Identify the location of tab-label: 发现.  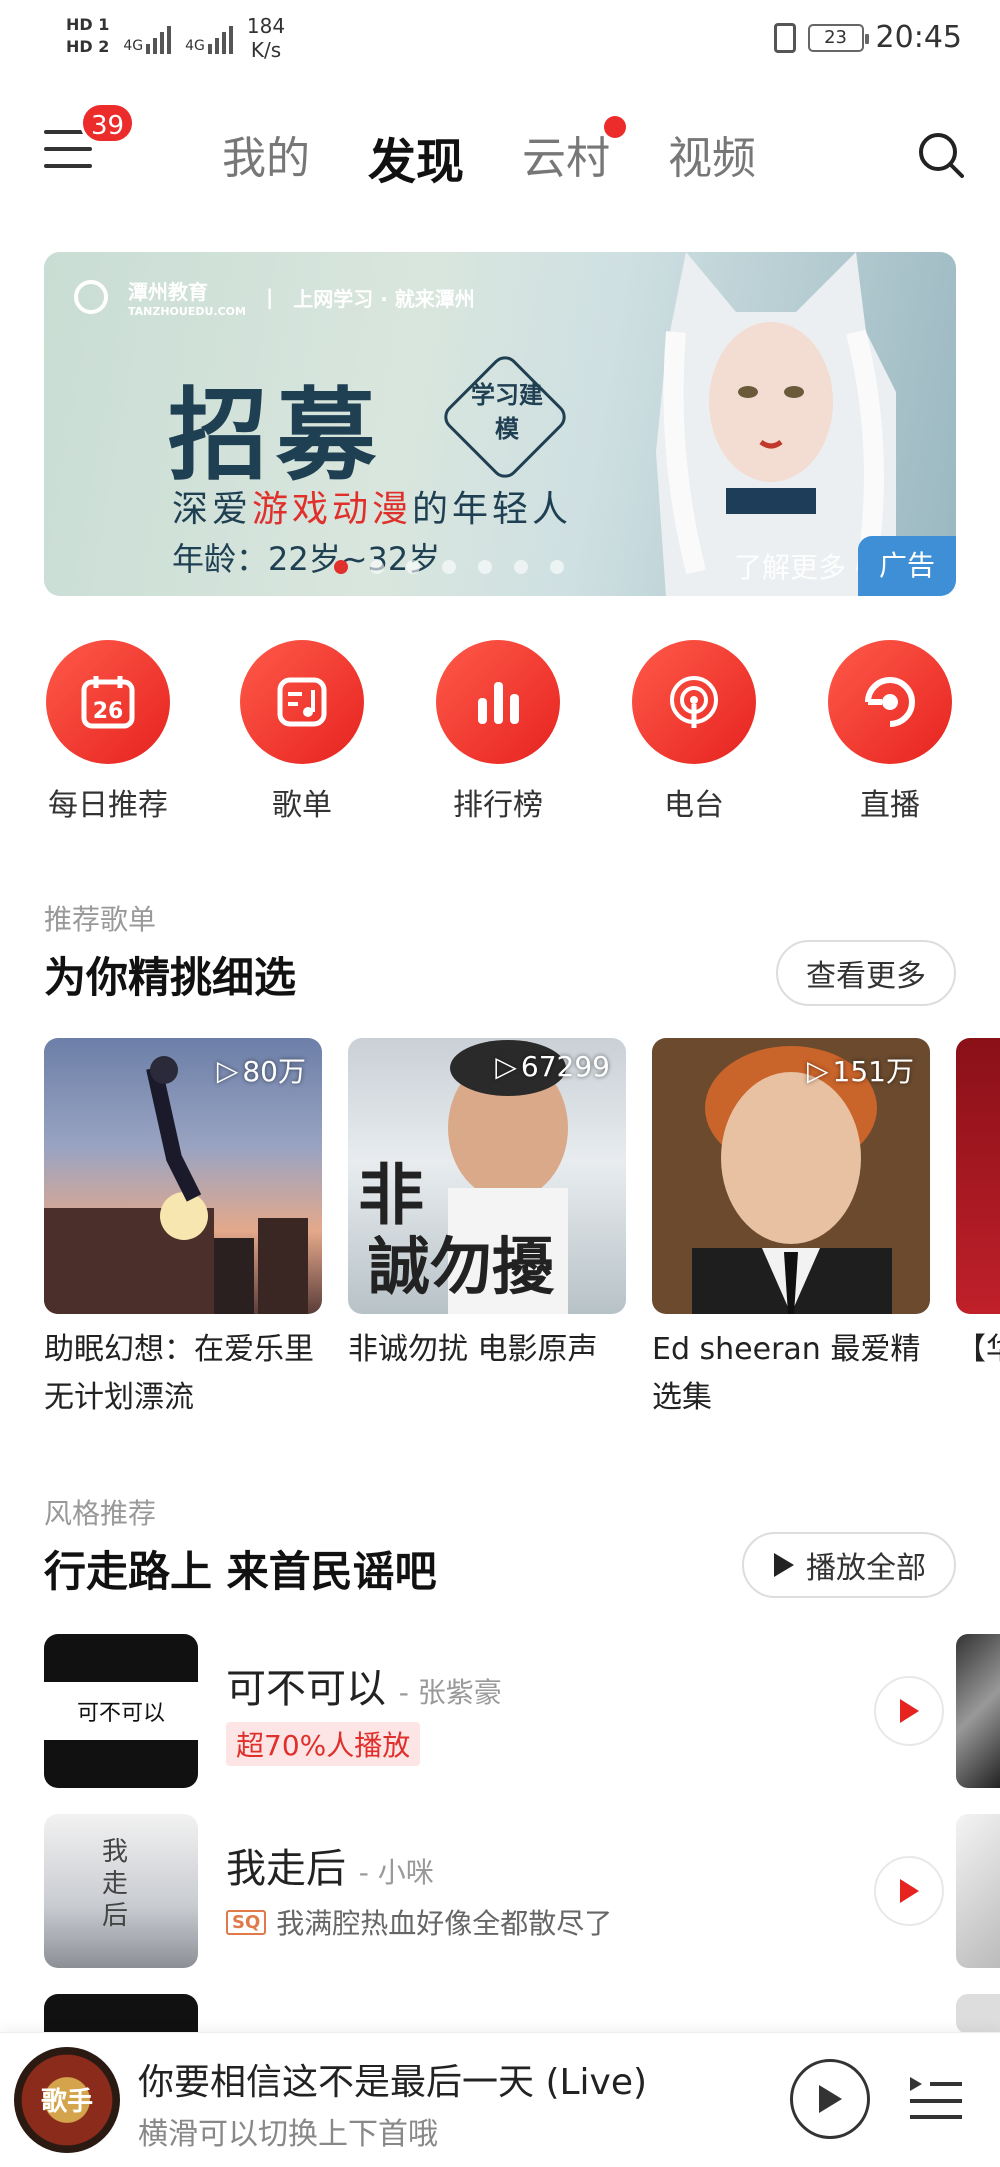
(416, 162).